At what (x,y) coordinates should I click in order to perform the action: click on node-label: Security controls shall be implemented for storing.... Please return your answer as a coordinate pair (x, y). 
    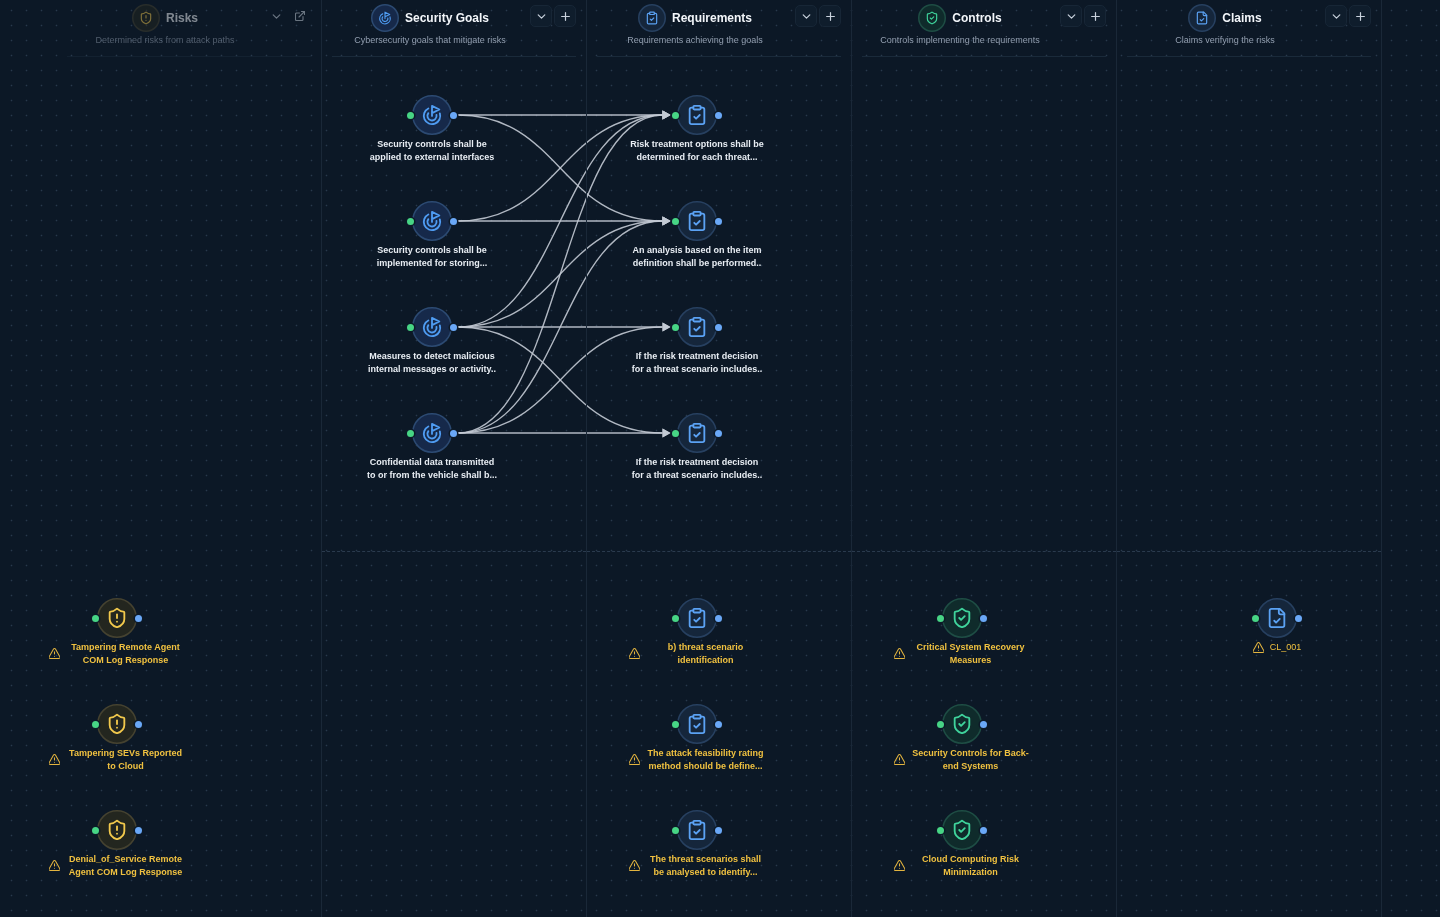
    Looking at the image, I should click on (432, 256).